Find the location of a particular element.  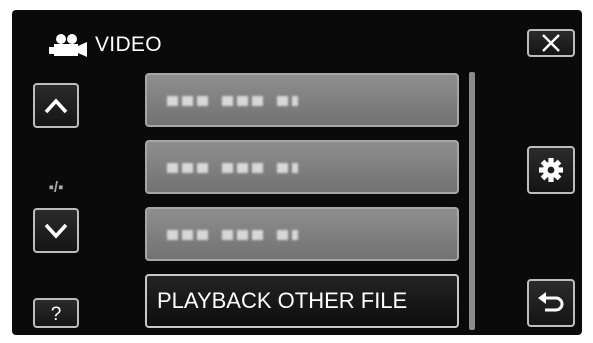

chevron-down-icon is located at coordinates (56, 231).